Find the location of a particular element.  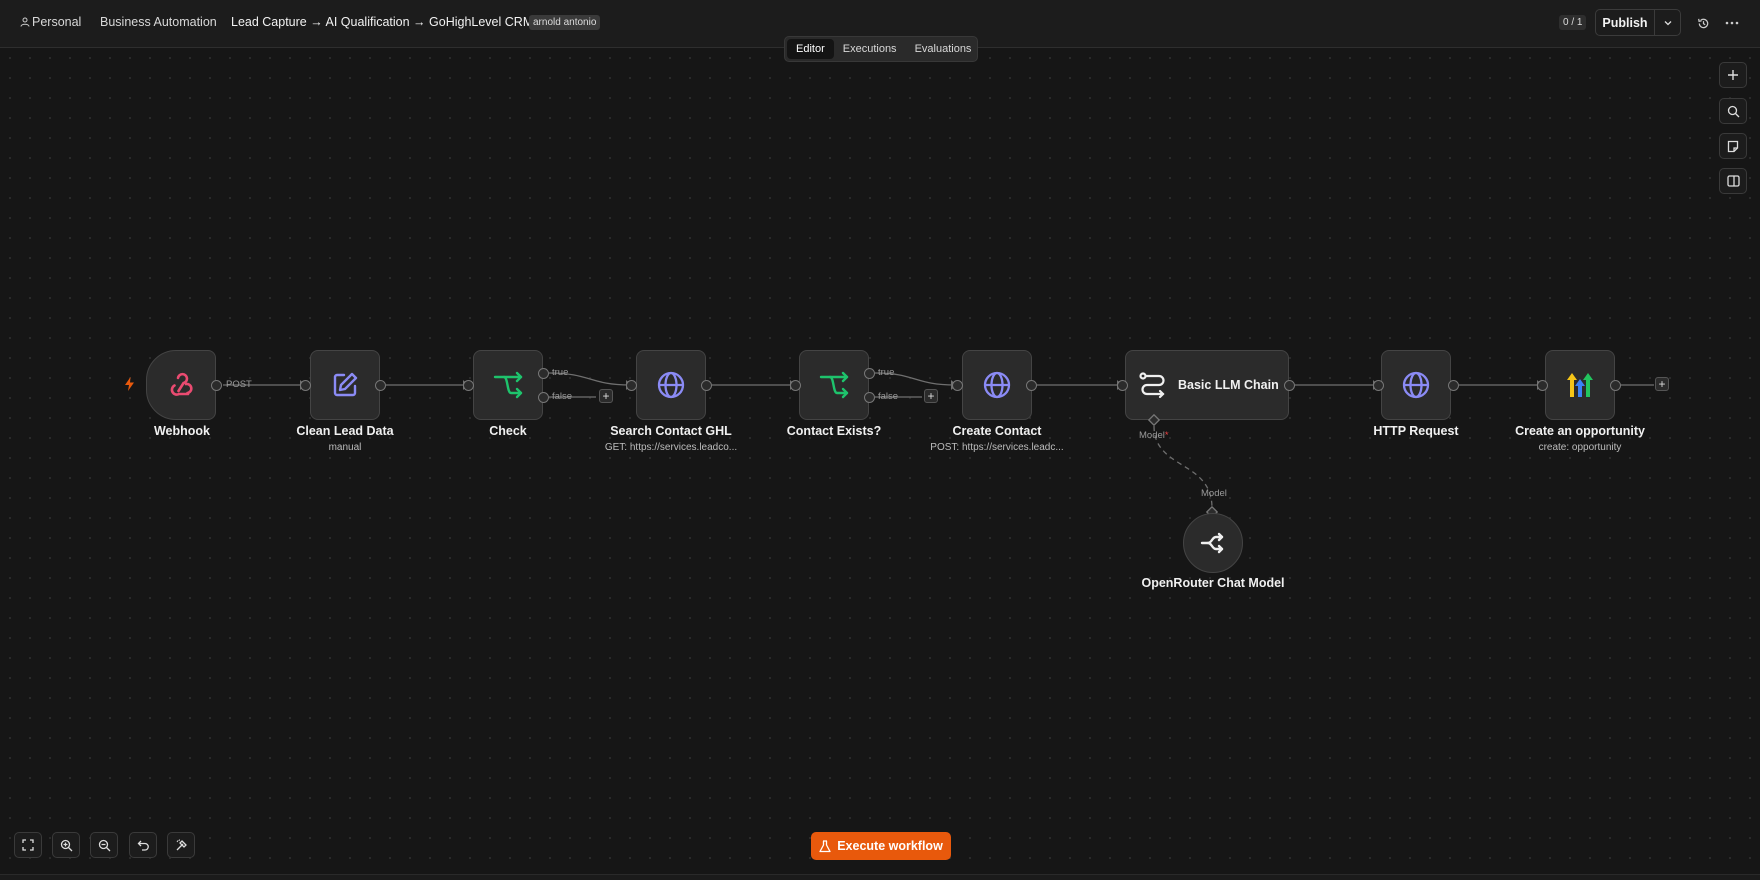

toggle-panel-button is located at coordinates (1733, 181).